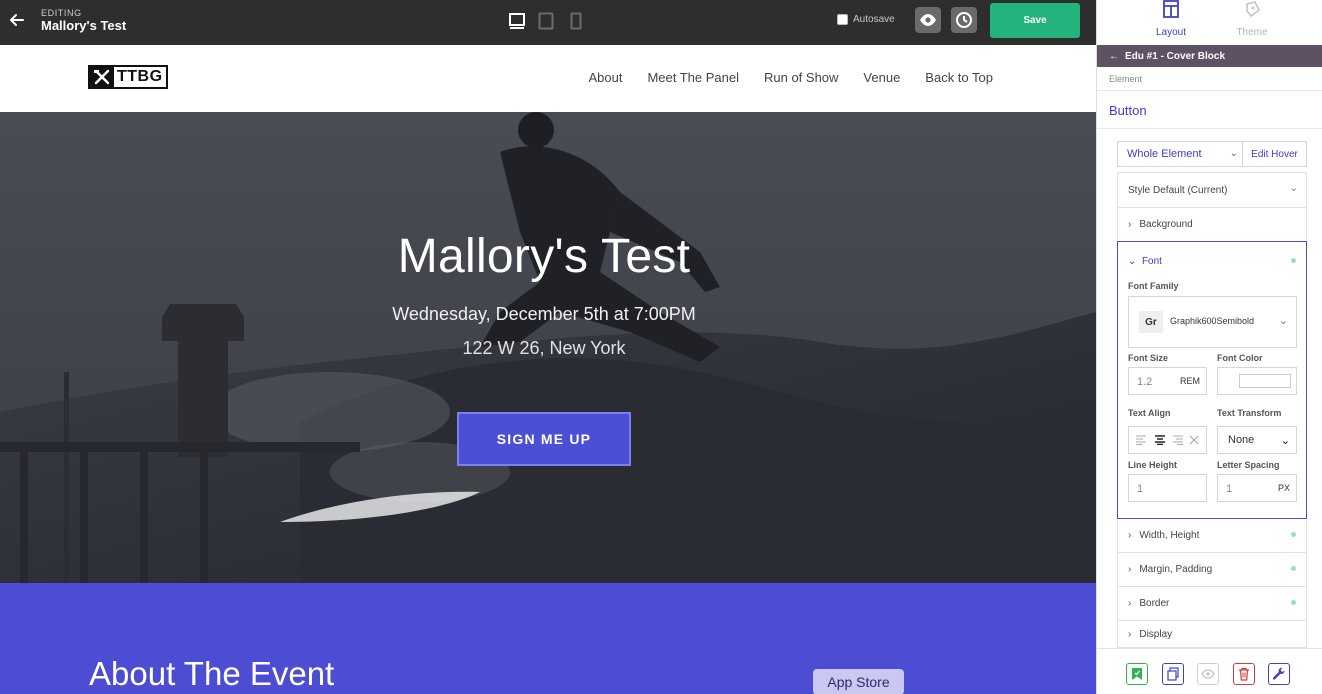 The width and height of the screenshot is (1322, 694). What do you see at coordinates (546, 21) in the screenshot?
I see `tablet-view-icon` at bounding box center [546, 21].